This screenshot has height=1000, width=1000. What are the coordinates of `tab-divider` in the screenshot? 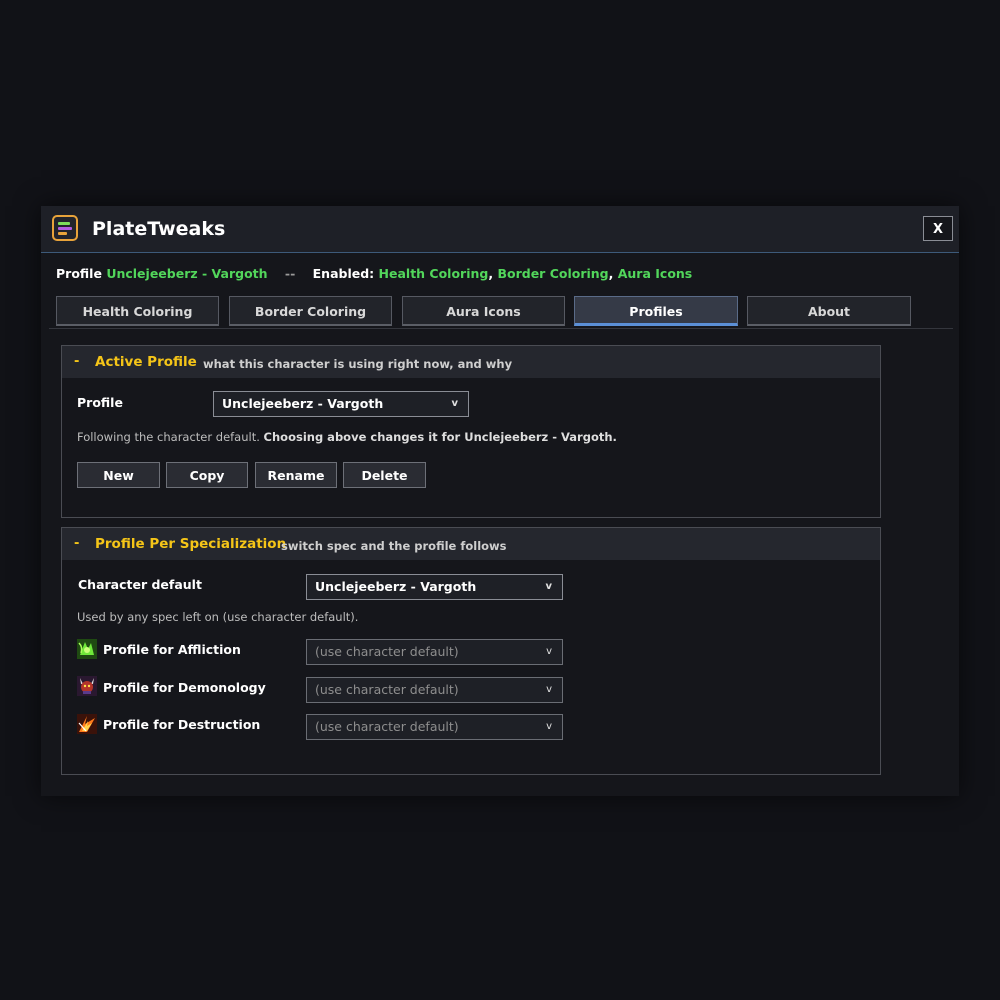 It's located at (501, 328).